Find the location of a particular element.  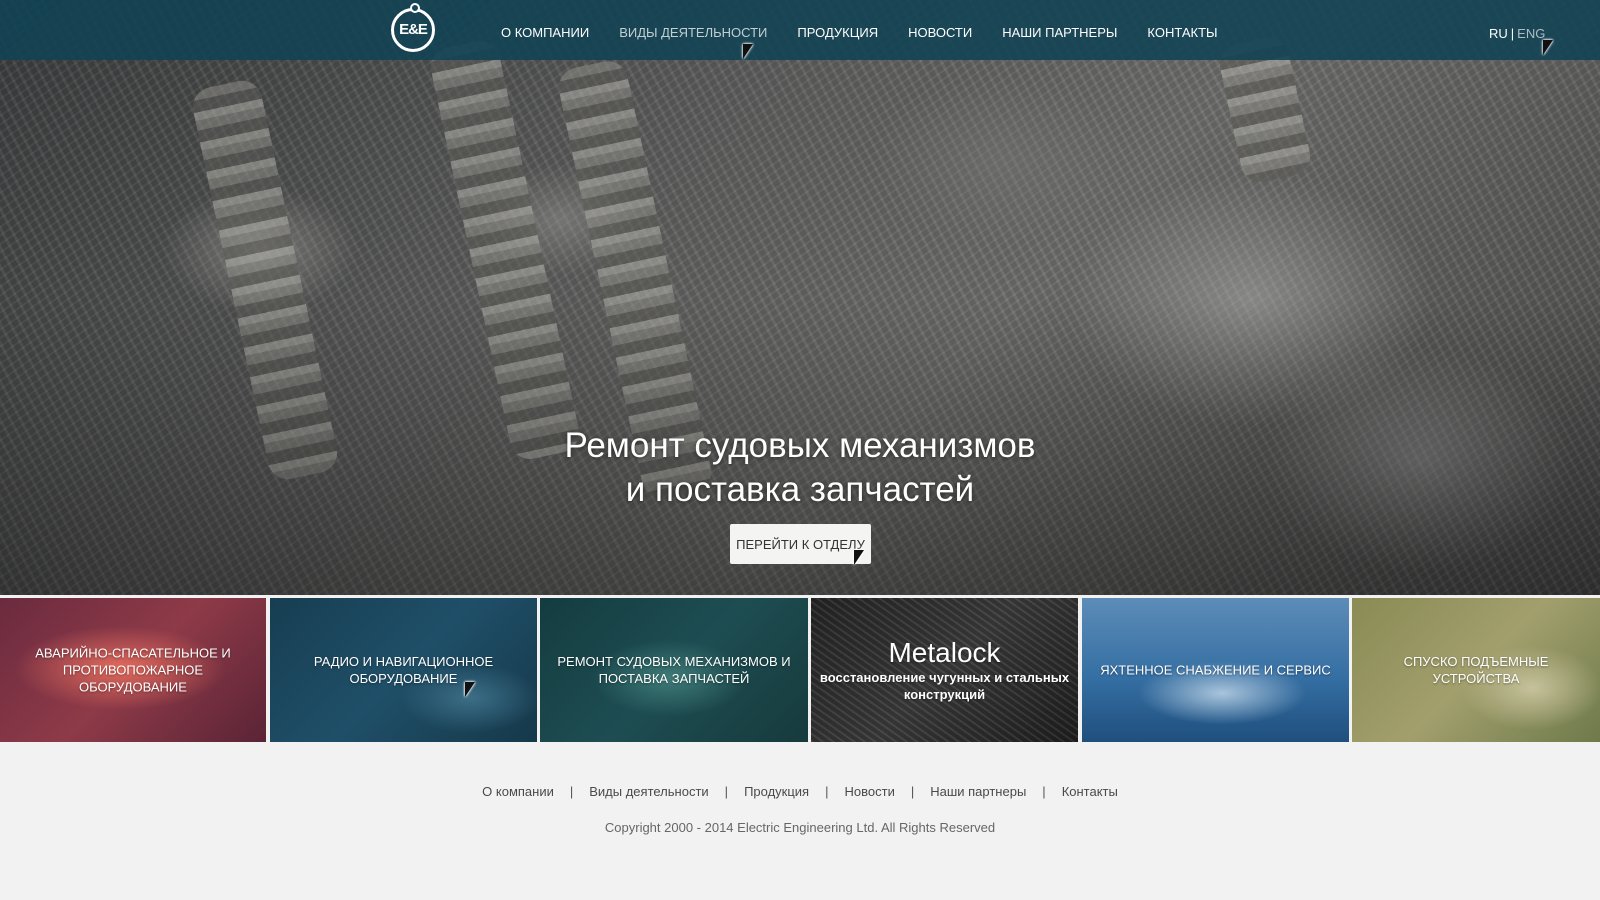

hero-title-line: Ремонт судовых механизмов is located at coordinates (800, 445).